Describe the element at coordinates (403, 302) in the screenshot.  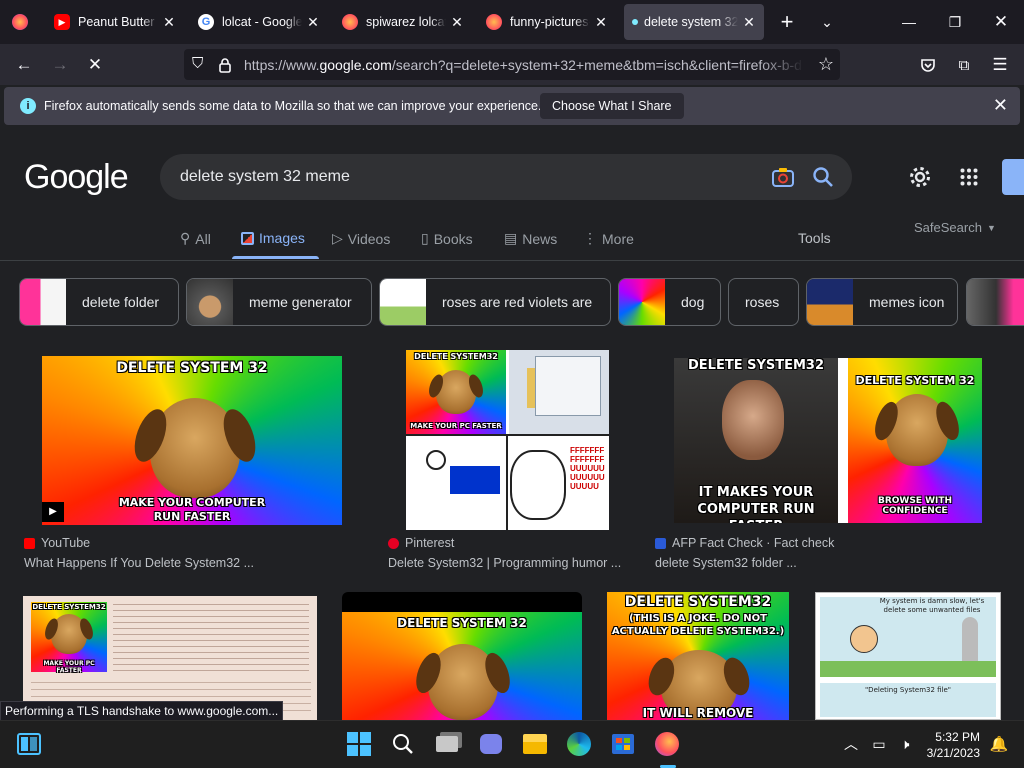
I see `chip-thumbnail` at that location.